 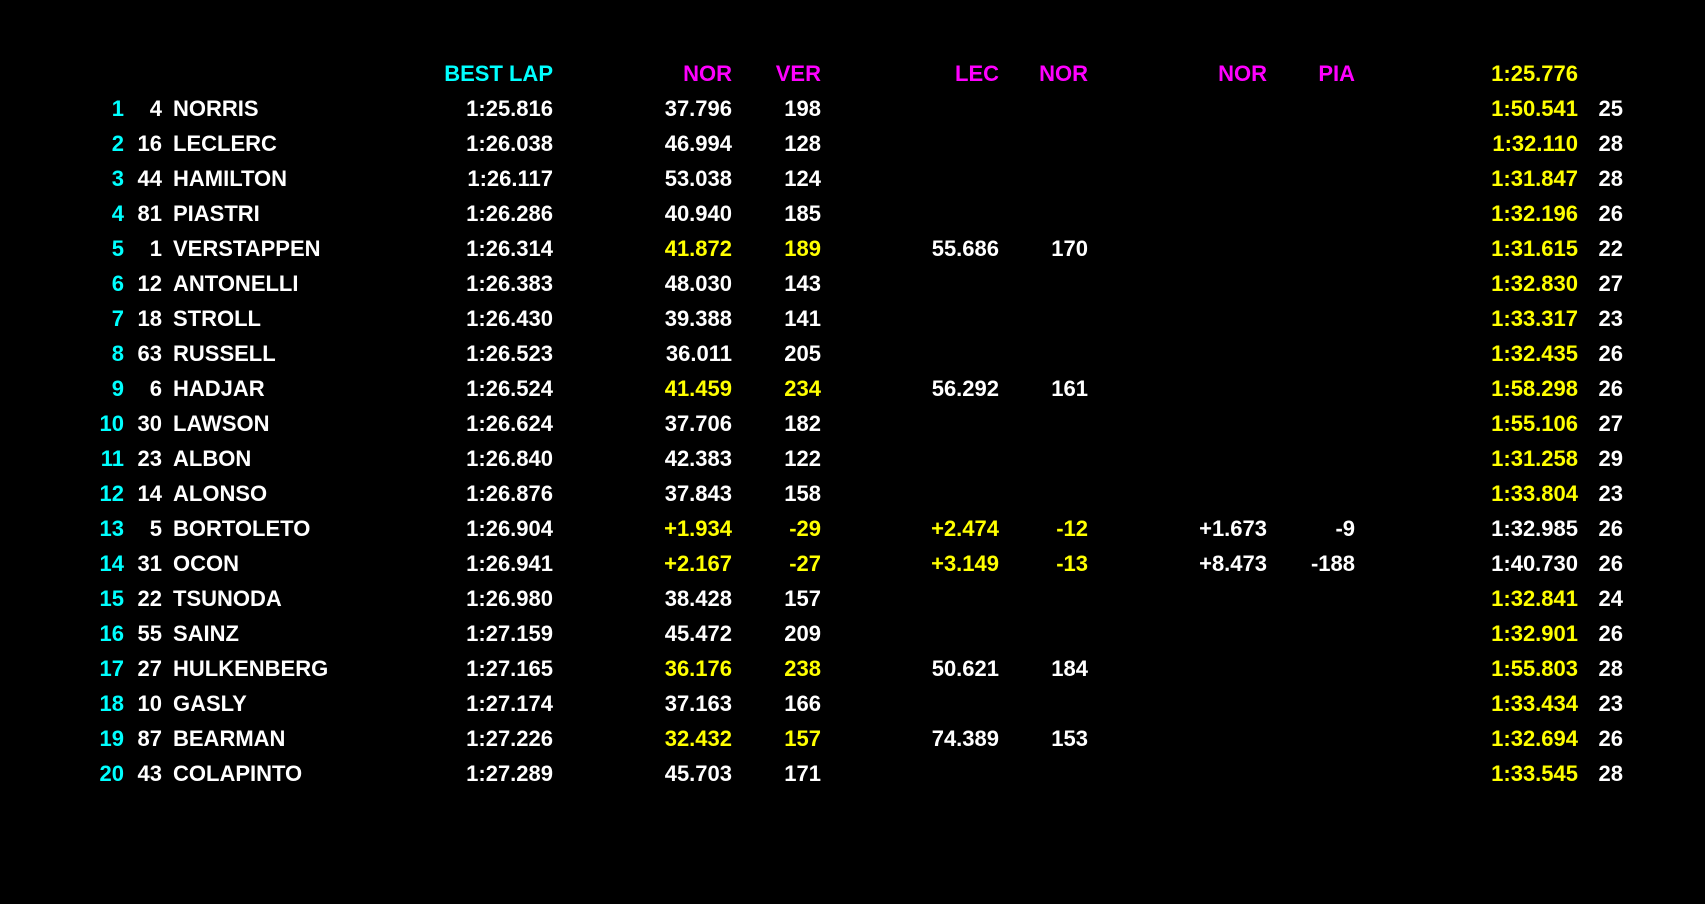 I want to click on col3-value: 74.389, so click(x=965, y=738).